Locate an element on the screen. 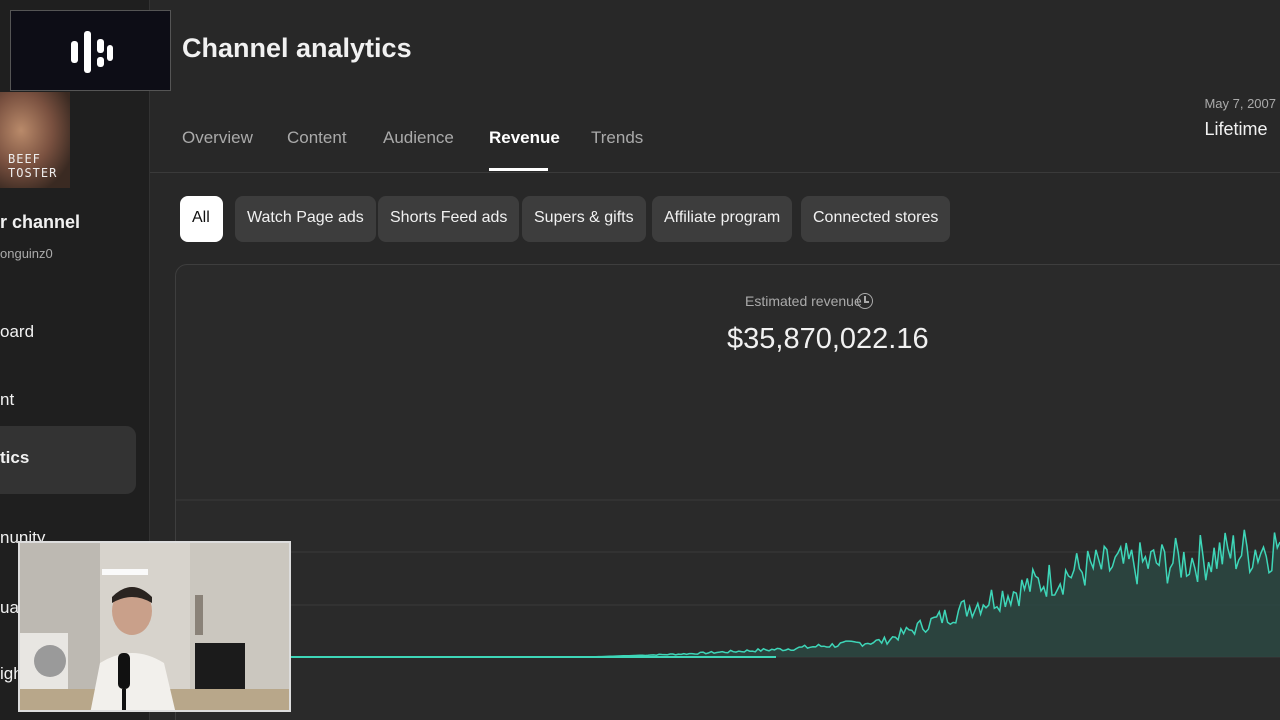  chip-all: All is located at coordinates (201, 219).